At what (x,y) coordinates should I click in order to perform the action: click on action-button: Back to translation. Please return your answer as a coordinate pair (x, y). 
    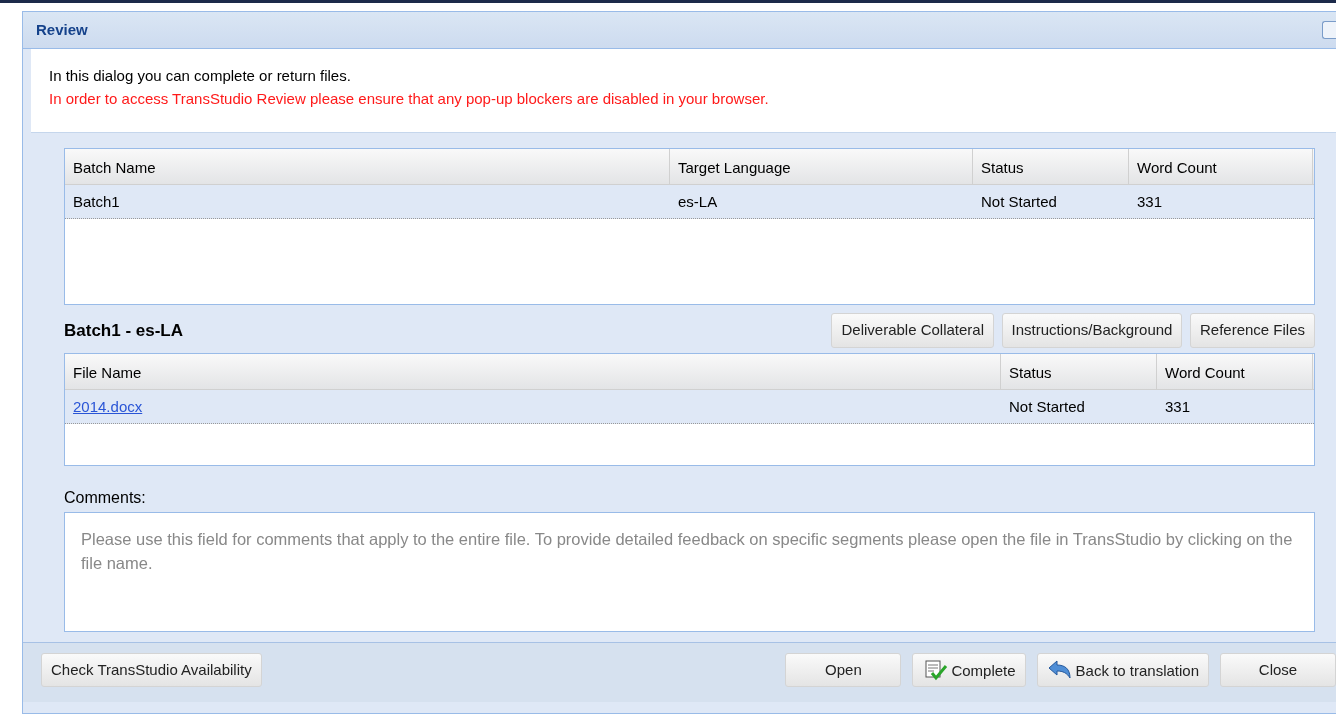
    Looking at the image, I should click on (1122, 669).